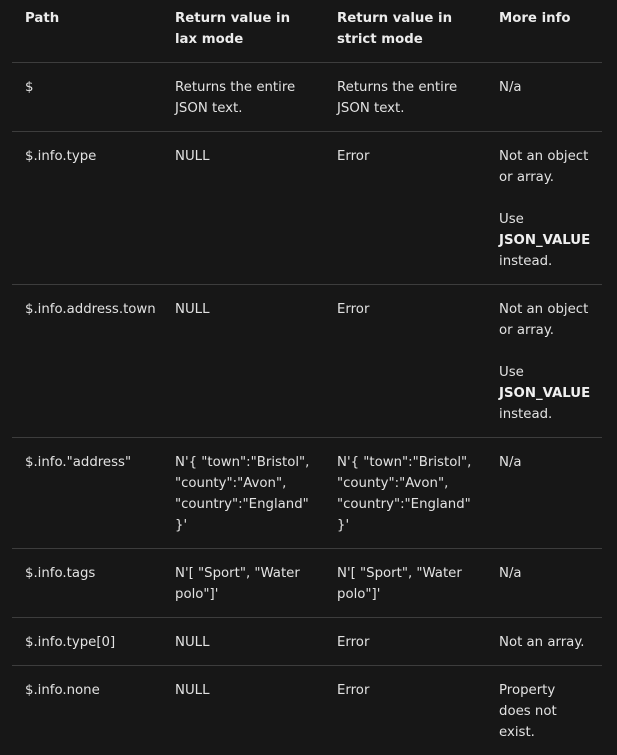 The image size is (617, 755). Describe the element at coordinates (87, 642) in the screenshot. I see `cell-path: $.info.type[0]` at that location.